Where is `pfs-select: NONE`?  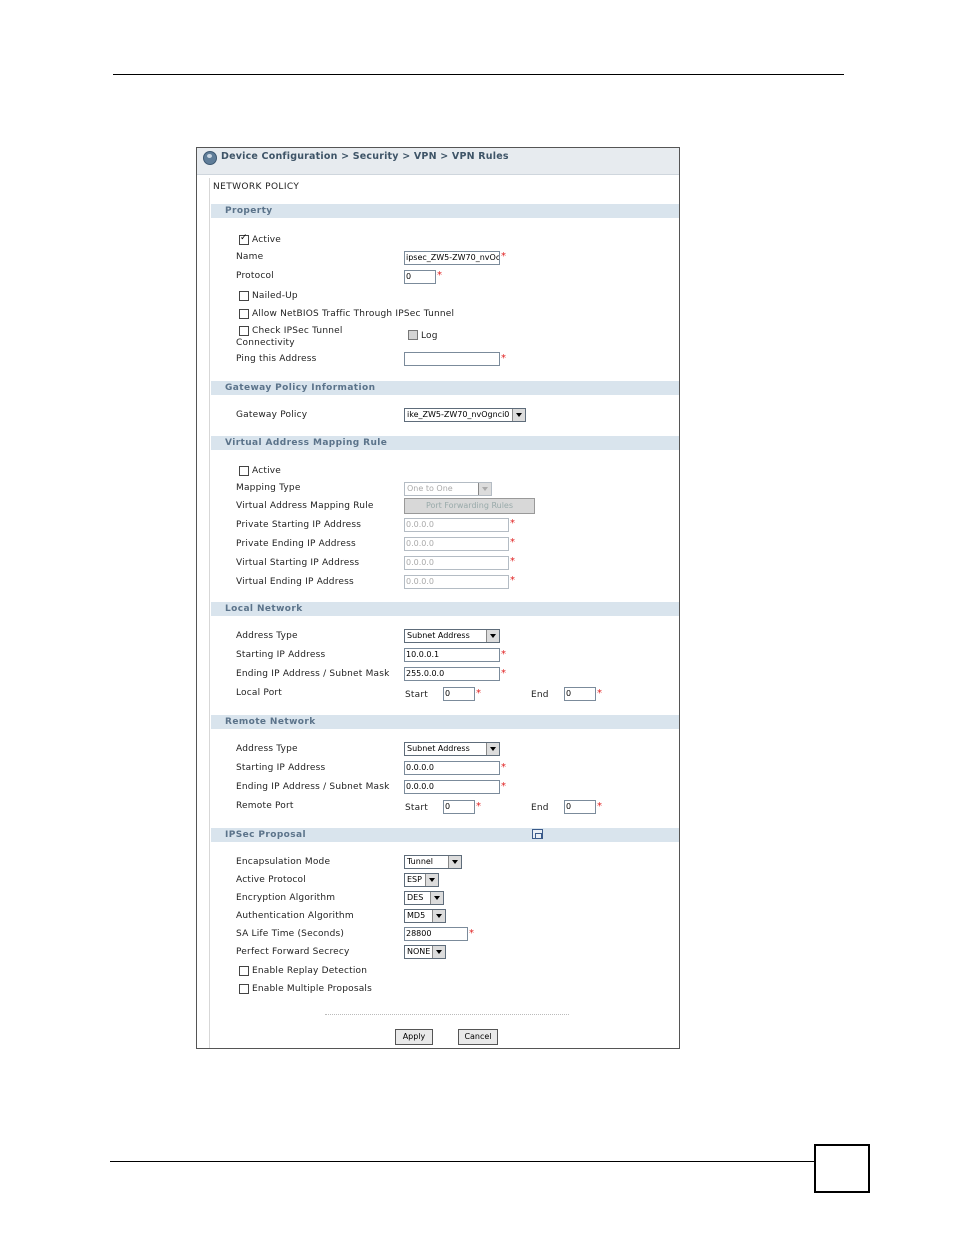
pfs-select: NONE is located at coordinates (425, 952).